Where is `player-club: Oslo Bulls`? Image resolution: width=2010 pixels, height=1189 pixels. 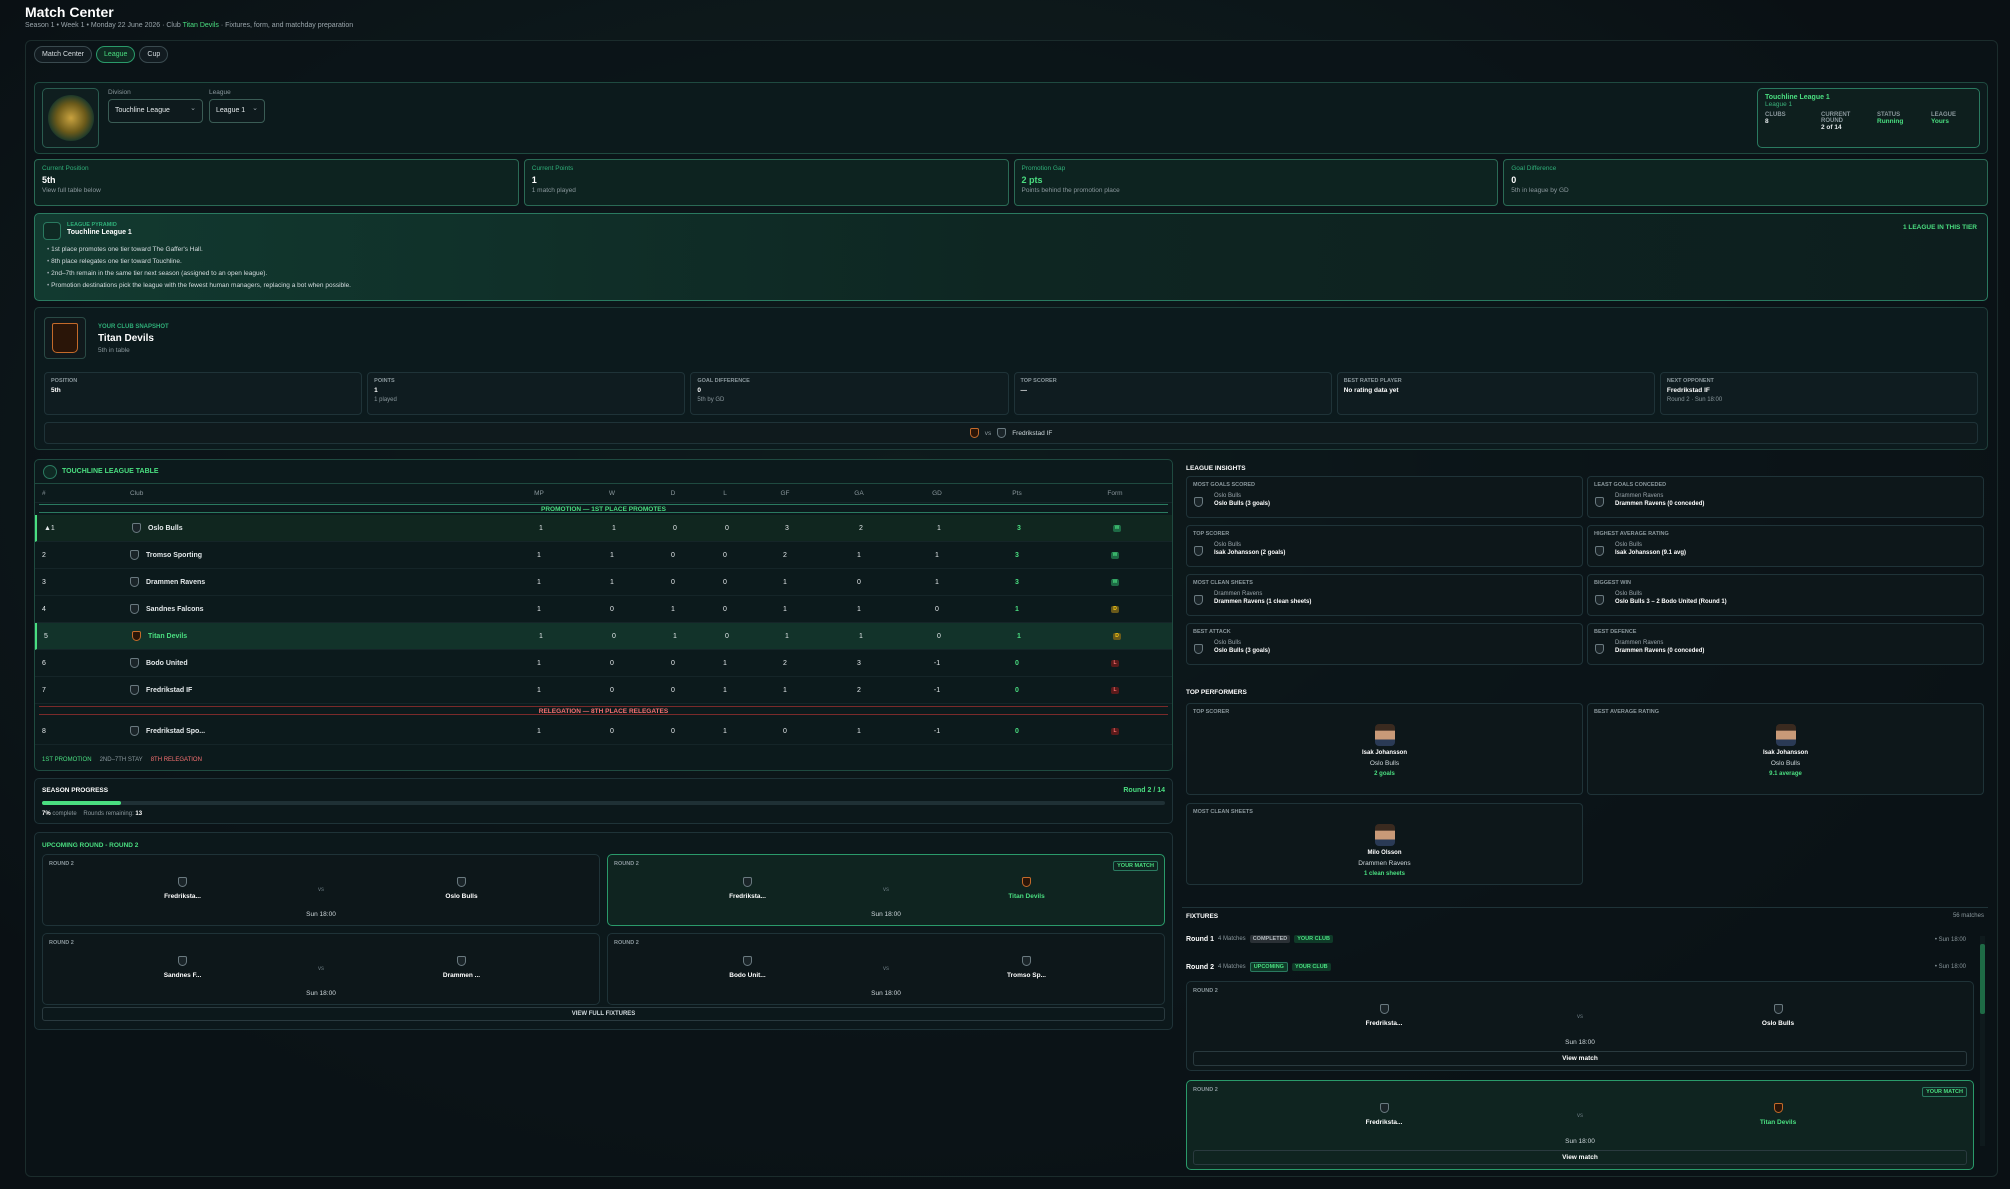
player-club: Oslo Bulls is located at coordinates (1384, 763).